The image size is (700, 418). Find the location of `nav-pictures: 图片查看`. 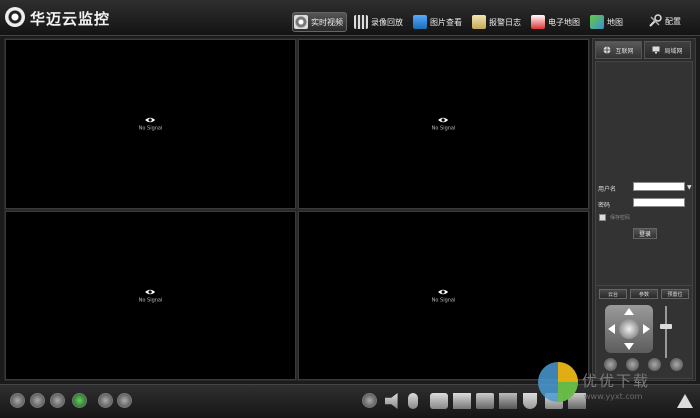

nav-pictures: 图片查看 is located at coordinates (438, 22).